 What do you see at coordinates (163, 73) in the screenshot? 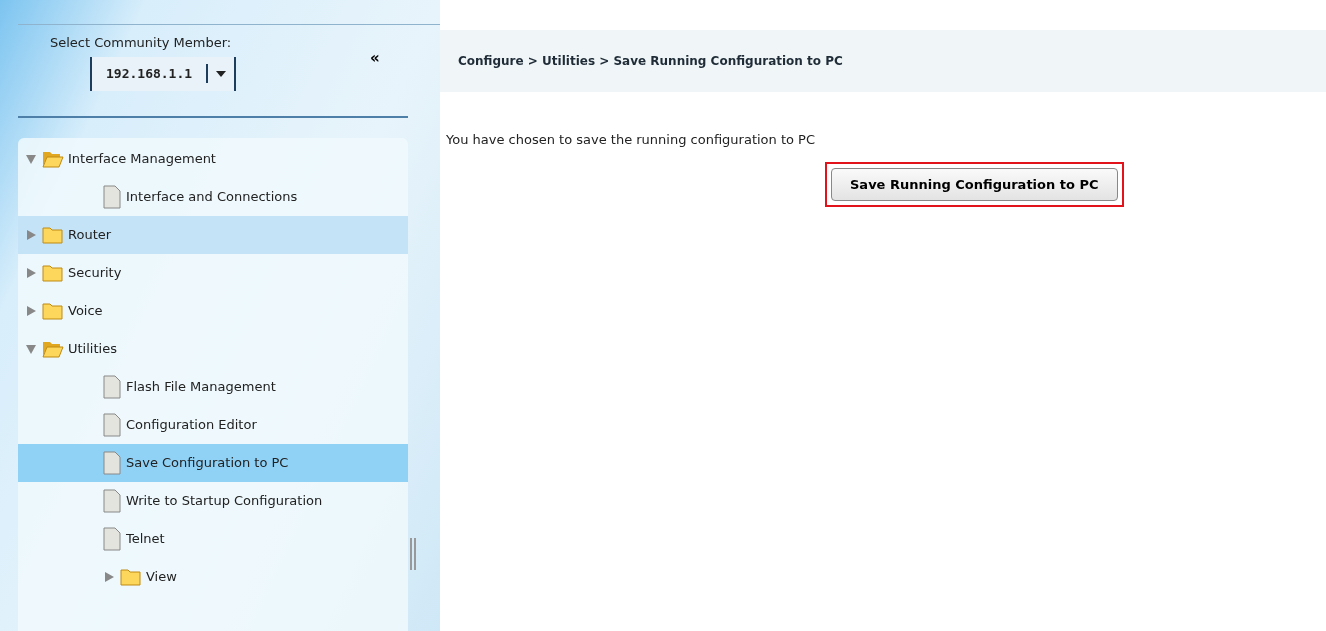
I see `member-select: 192.168.1.1` at bounding box center [163, 73].